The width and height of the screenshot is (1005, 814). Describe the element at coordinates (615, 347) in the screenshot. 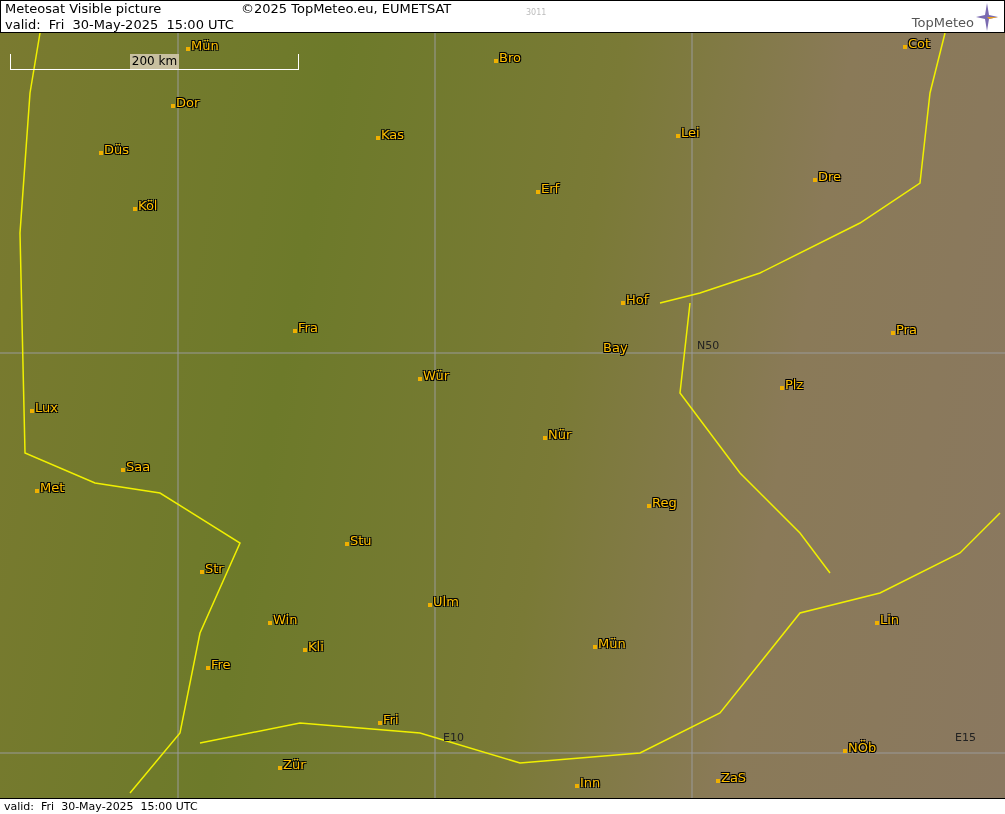

I see `city-label: Bay` at that location.